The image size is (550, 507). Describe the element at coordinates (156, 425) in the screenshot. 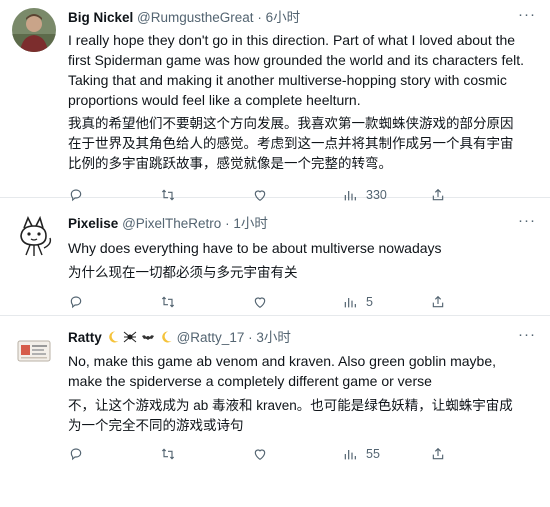

I see `translation-line: 为一个完全不同的游戏或诗句` at that location.